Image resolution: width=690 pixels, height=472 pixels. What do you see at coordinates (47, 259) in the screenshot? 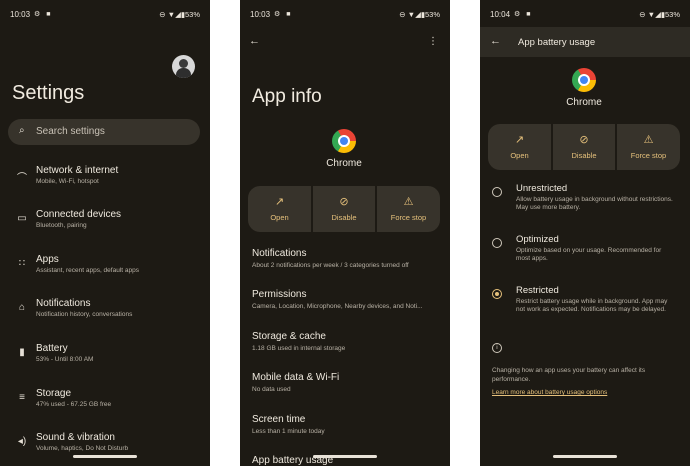
I see `settings-item-title: Apps` at bounding box center [47, 259].